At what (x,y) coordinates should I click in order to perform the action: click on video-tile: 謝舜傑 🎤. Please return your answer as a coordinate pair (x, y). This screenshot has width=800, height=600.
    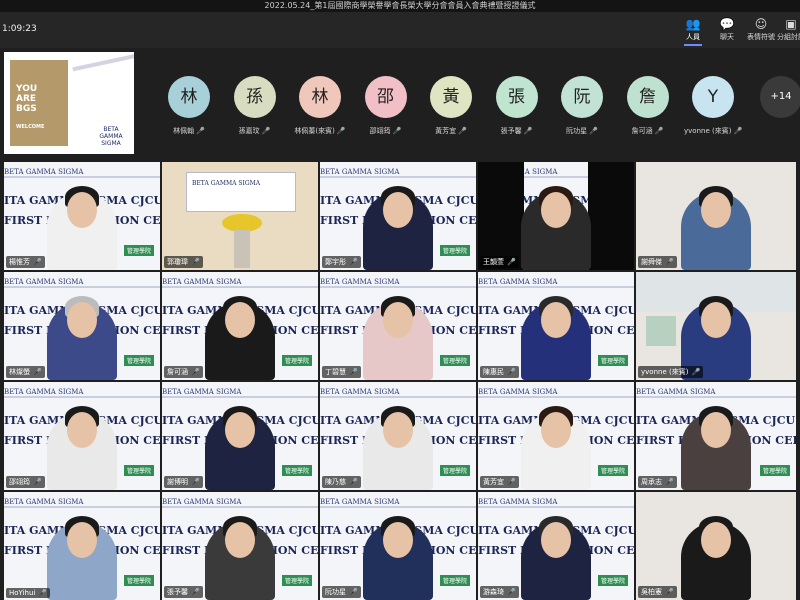
    Looking at the image, I should click on (716, 216).